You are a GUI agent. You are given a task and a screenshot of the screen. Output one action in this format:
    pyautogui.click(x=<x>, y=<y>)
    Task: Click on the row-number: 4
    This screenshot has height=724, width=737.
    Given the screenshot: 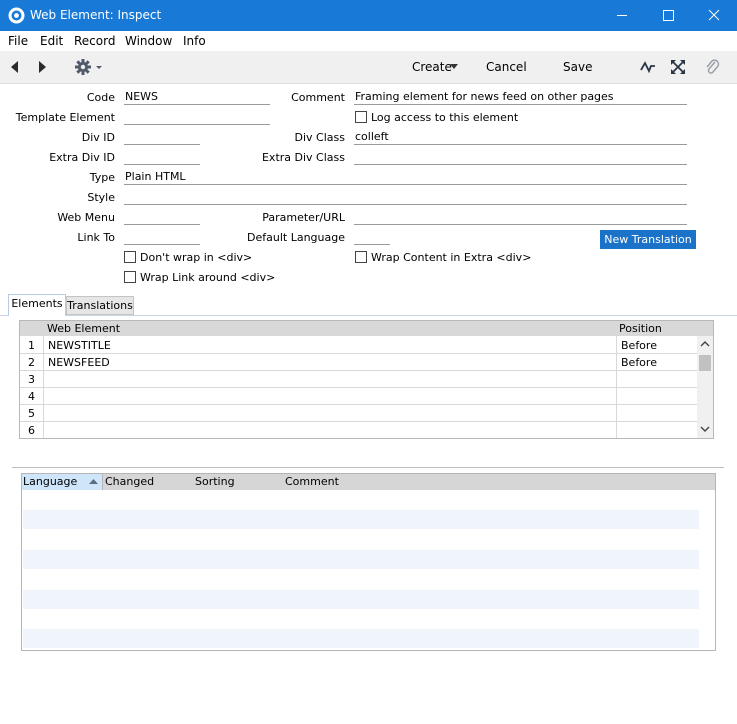 What is the action you would take?
    pyautogui.click(x=31, y=396)
    